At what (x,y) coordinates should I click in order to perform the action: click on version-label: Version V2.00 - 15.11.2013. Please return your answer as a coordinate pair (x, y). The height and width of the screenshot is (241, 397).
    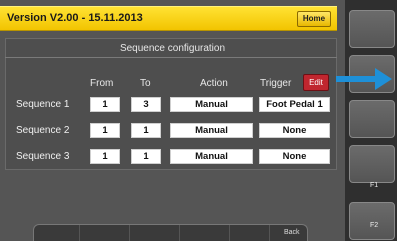
    Looking at the image, I should click on (75, 18).